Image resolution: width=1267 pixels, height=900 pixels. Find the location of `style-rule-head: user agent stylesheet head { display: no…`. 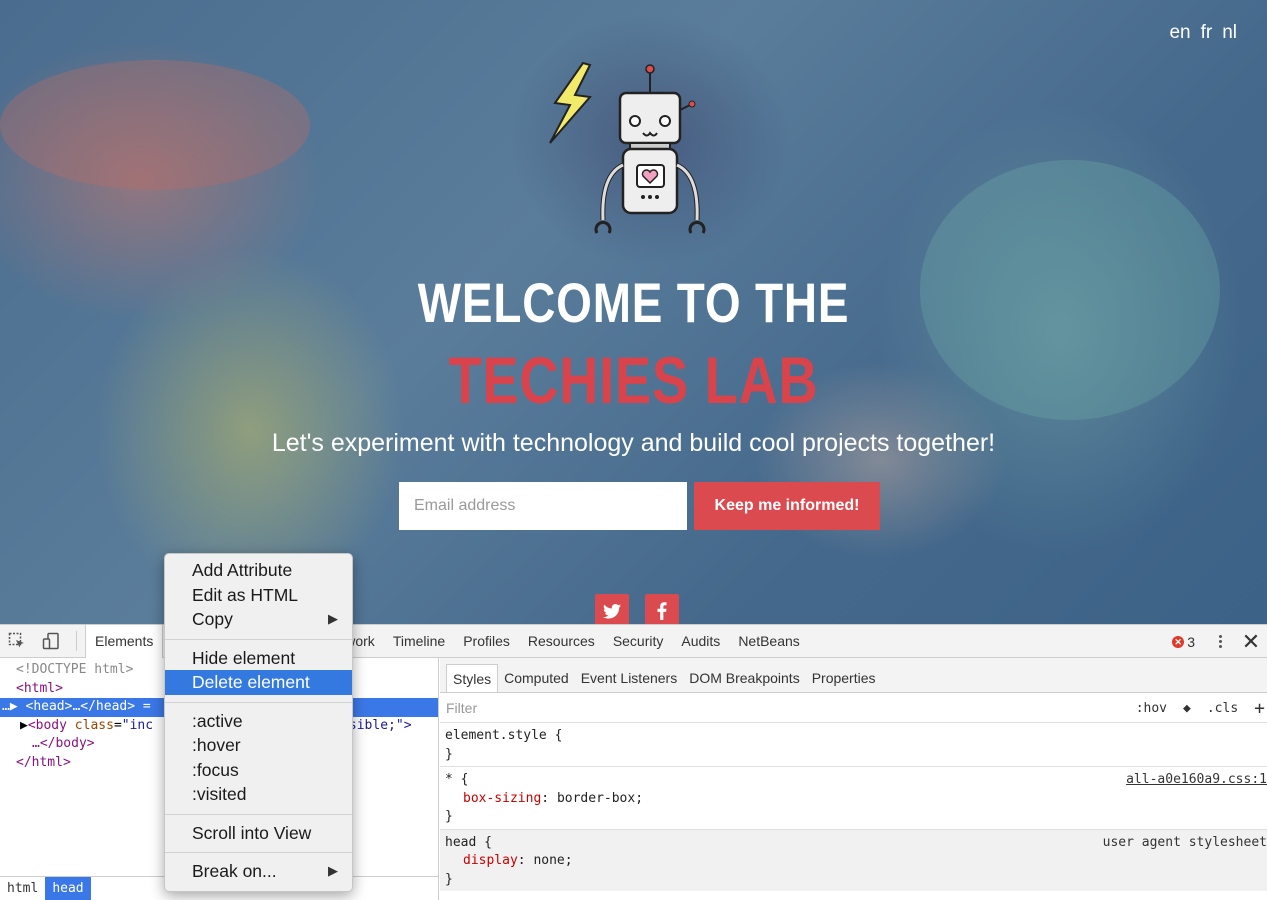

style-rule-head: user agent stylesheet head { display: no… is located at coordinates (853, 860).